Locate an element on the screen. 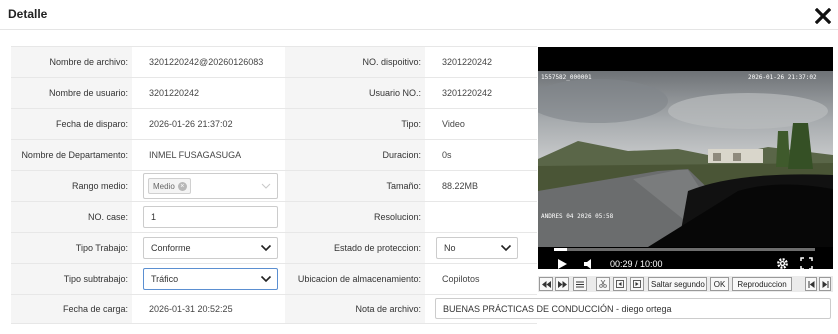 The image size is (838, 334). list-button is located at coordinates (580, 284).